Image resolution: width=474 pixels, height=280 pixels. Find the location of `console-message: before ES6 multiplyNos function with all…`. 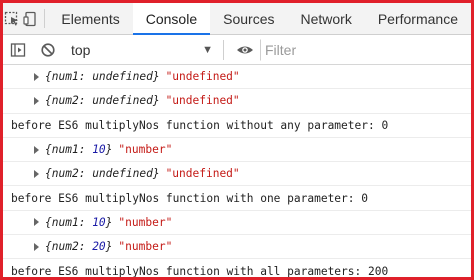

console-message: before ES6 multiplyNos function with all… is located at coordinates (237, 268).